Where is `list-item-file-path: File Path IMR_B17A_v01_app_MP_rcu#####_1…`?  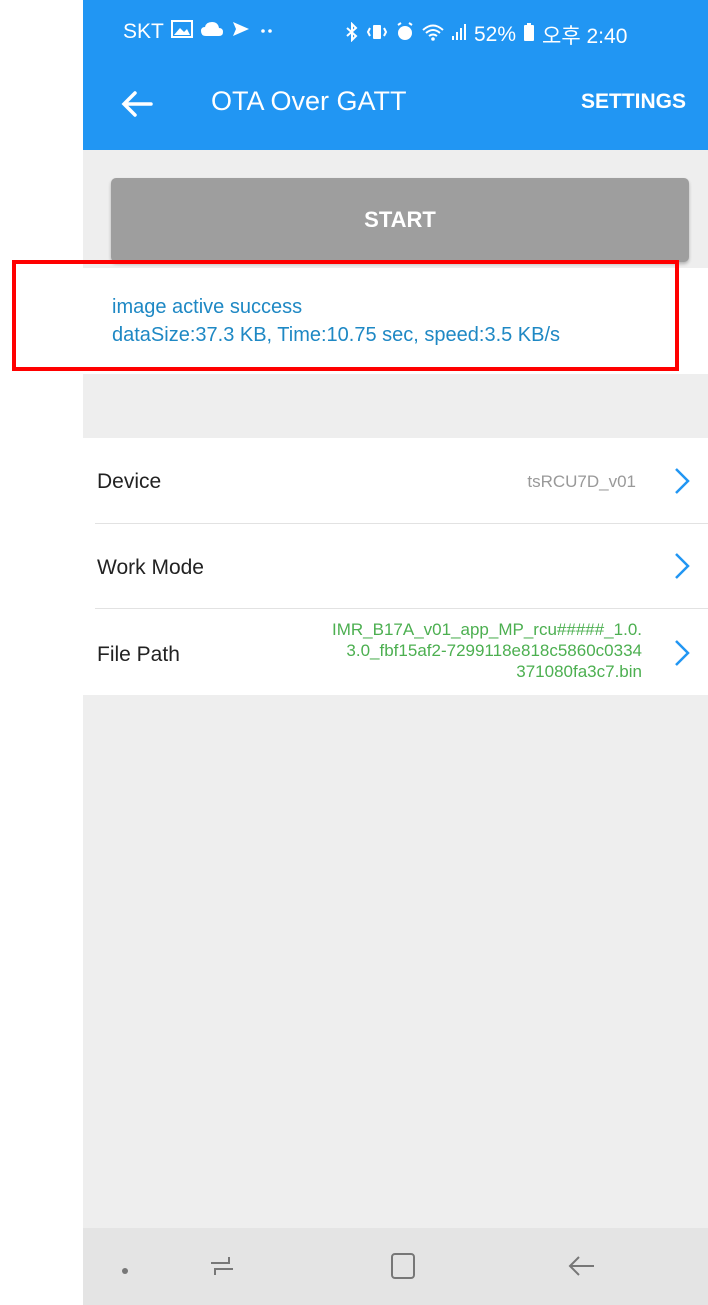 list-item-file-path: File Path IMR_B17A_v01_app_MP_rcu#####_1… is located at coordinates (395, 652).